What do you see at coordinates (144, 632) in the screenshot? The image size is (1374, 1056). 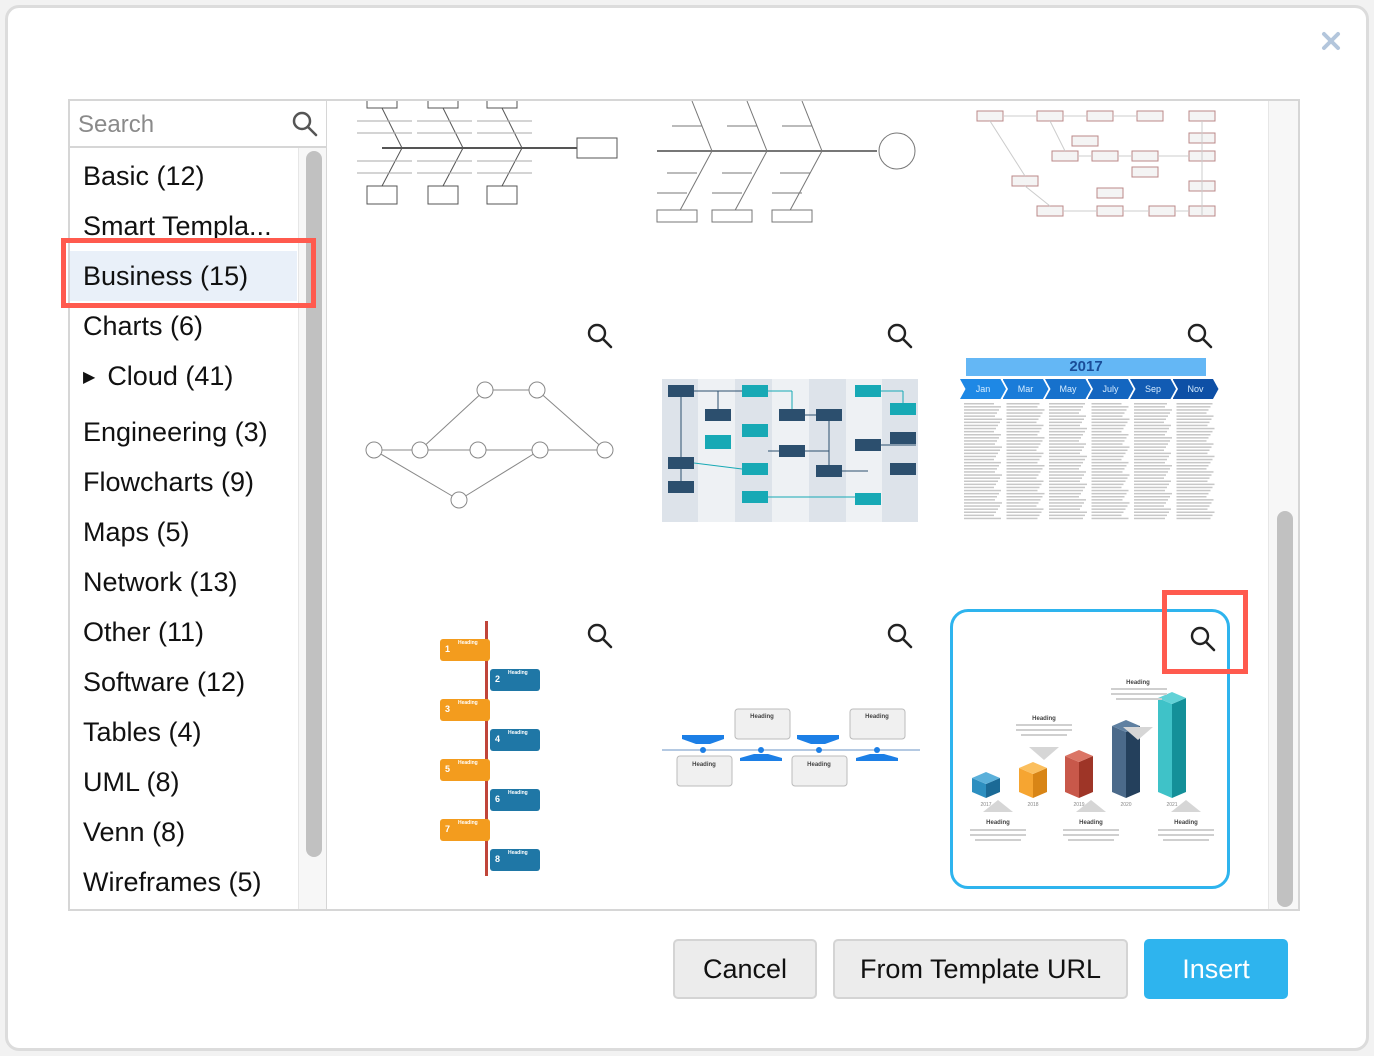 I see `category-label: Other (11)` at bounding box center [144, 632].